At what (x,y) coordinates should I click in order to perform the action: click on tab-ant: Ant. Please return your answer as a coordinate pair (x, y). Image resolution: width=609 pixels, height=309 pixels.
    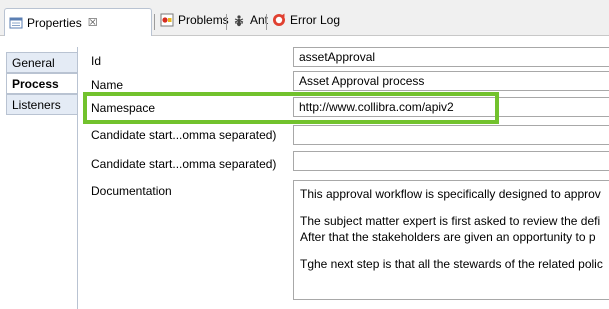
    Looking at the image, I should click on (250, 20).